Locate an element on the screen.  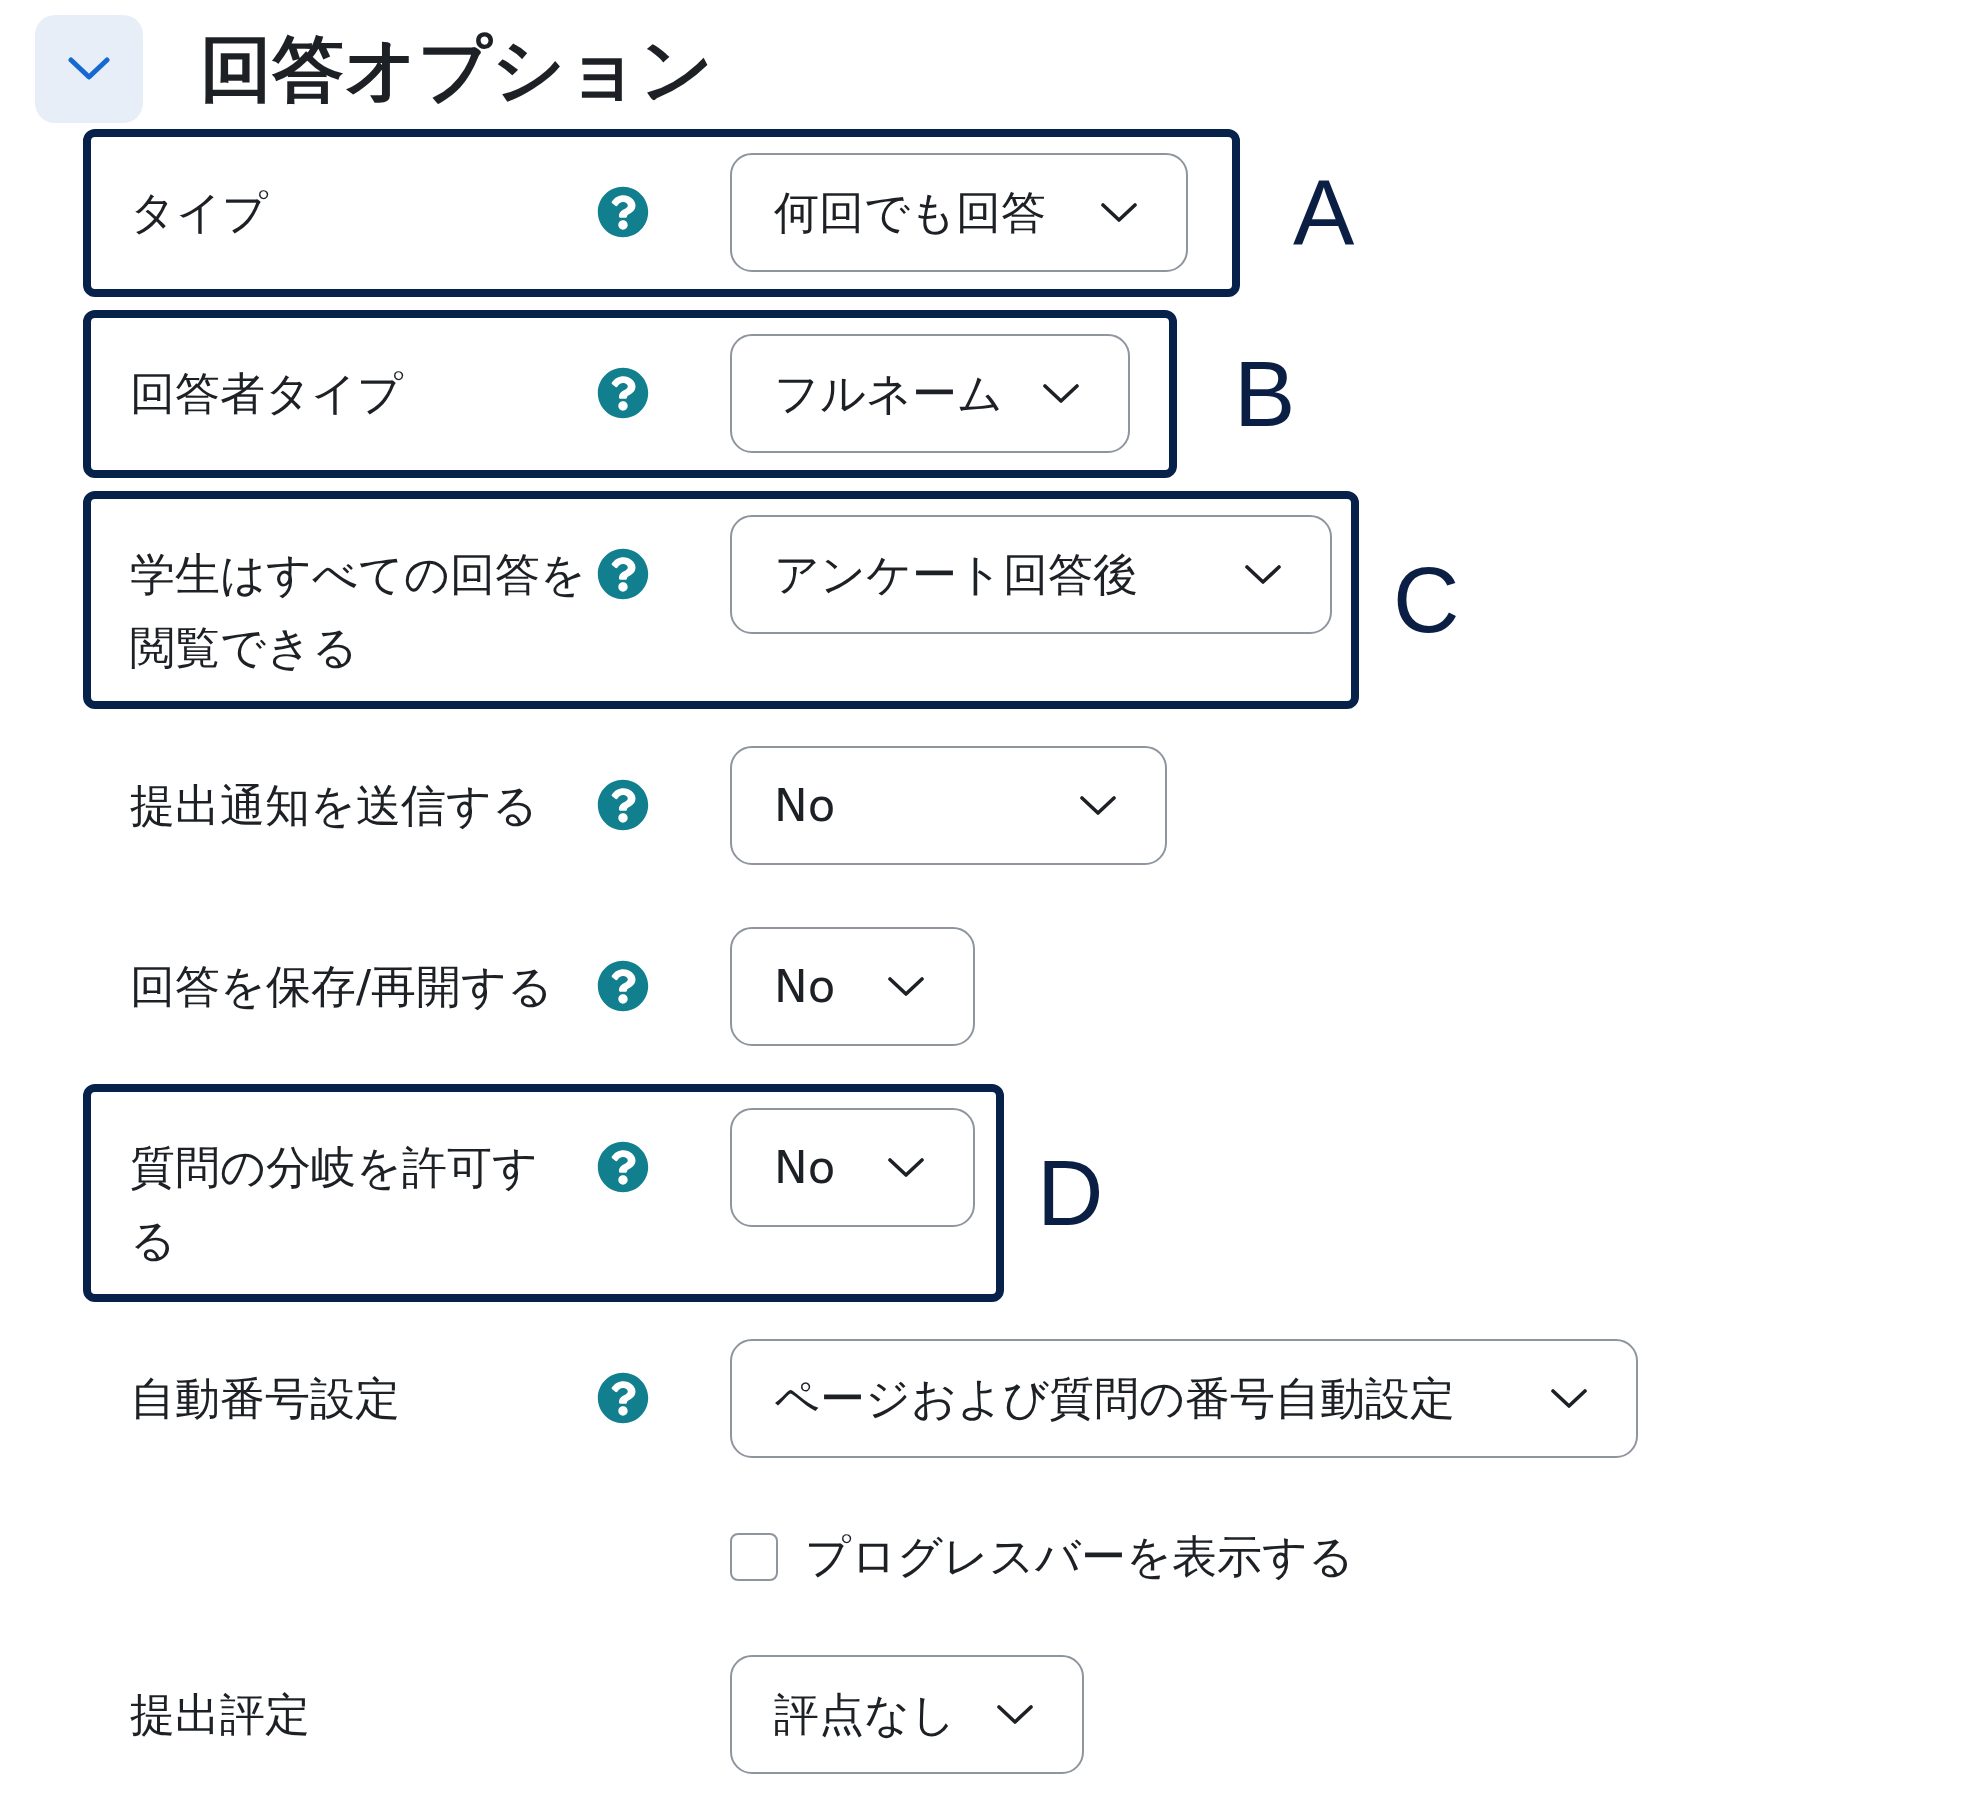
field-label: タイプ is located at coordinates (199, 213).